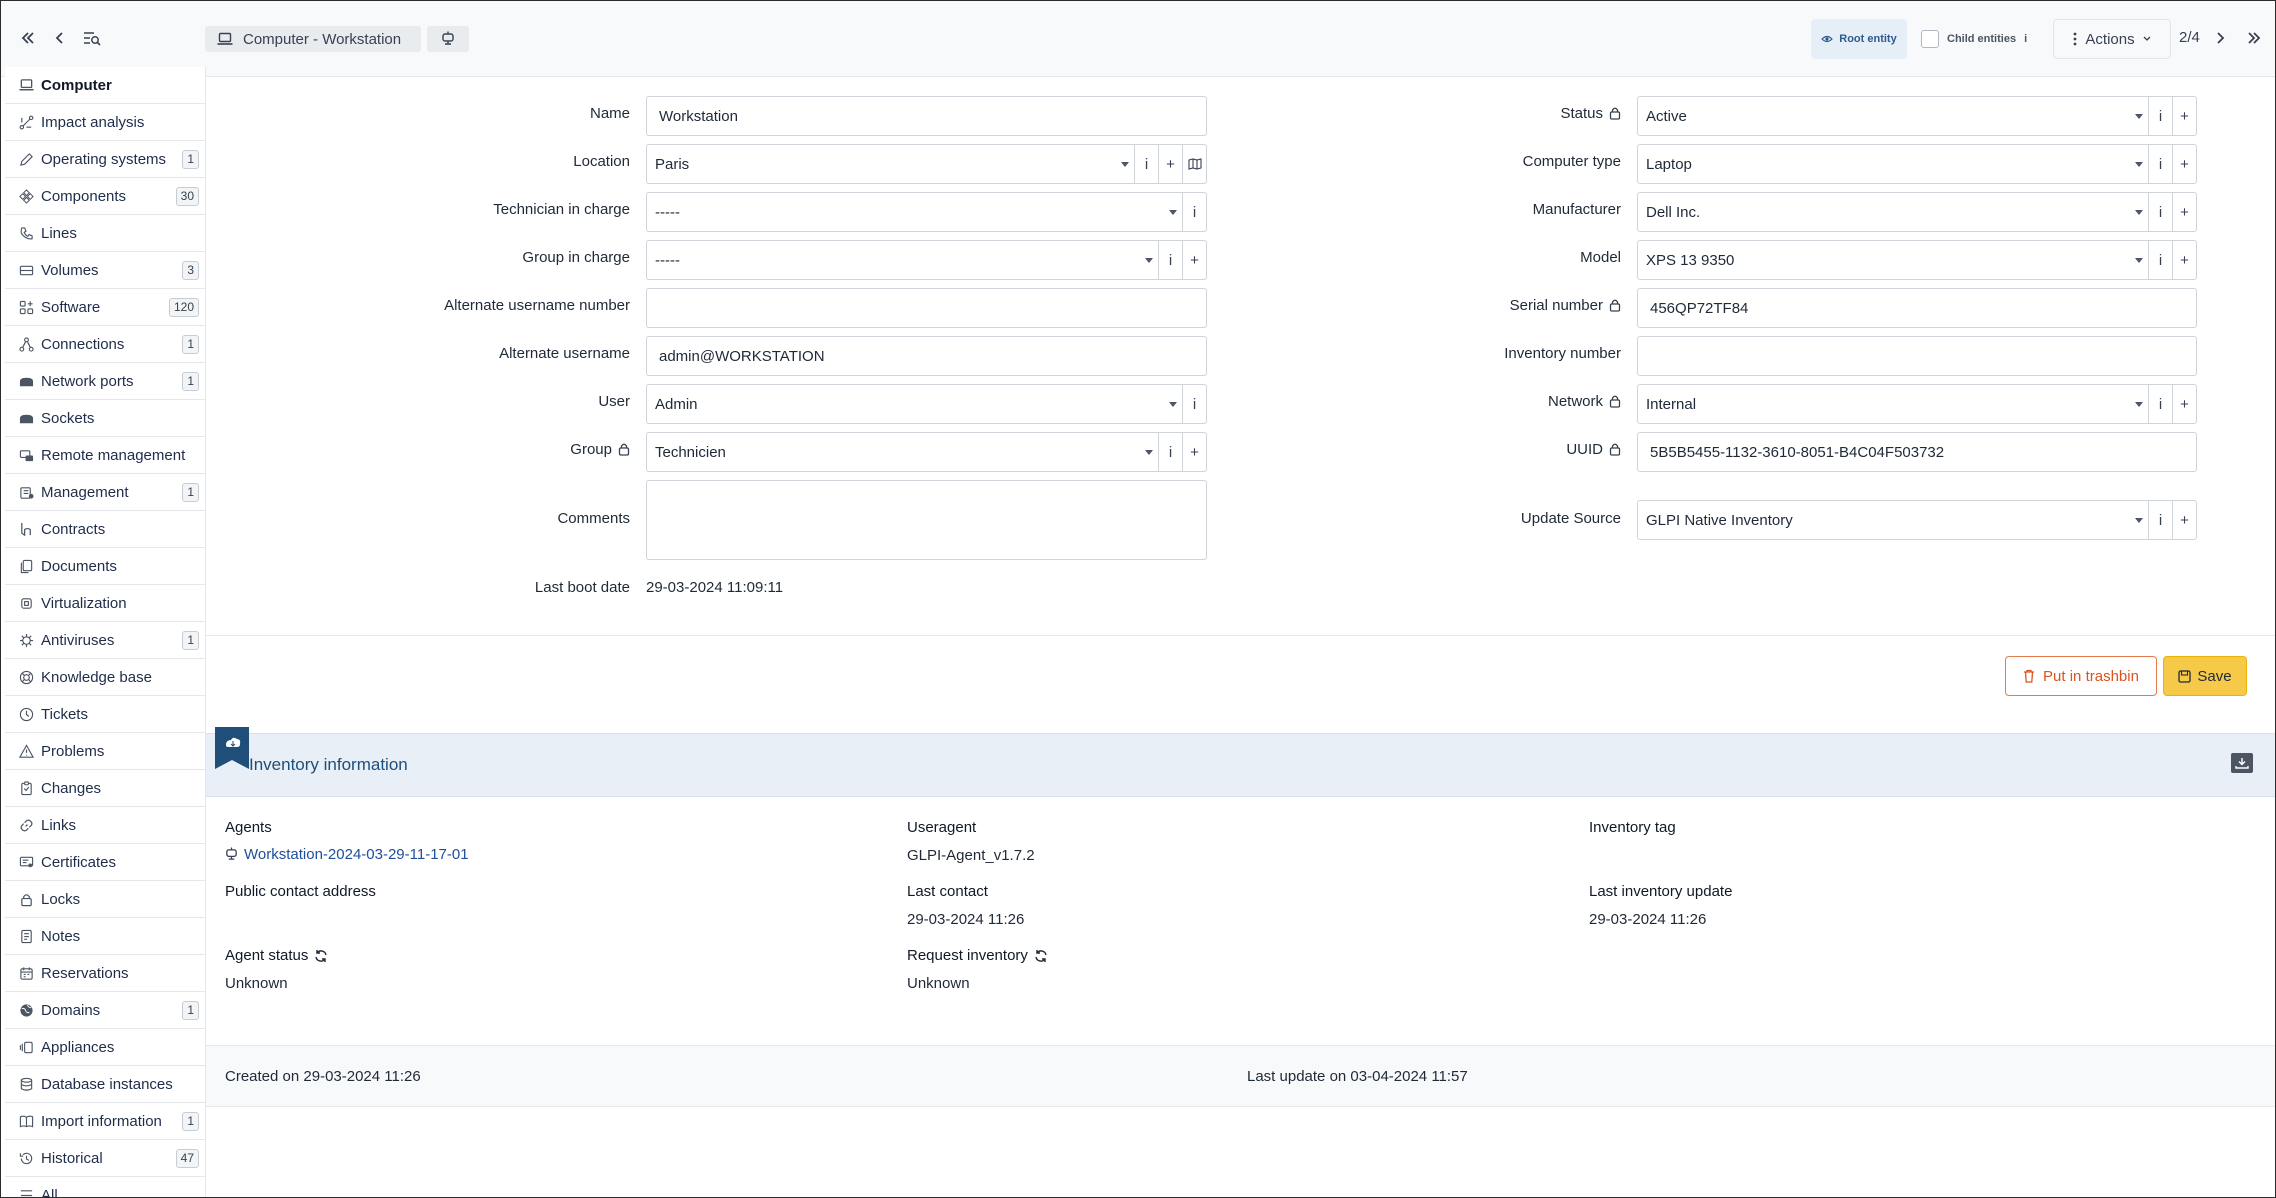 This screenshot has height=1198, width=2276. I want to click on hierarchy-icon, so click(30, 344).